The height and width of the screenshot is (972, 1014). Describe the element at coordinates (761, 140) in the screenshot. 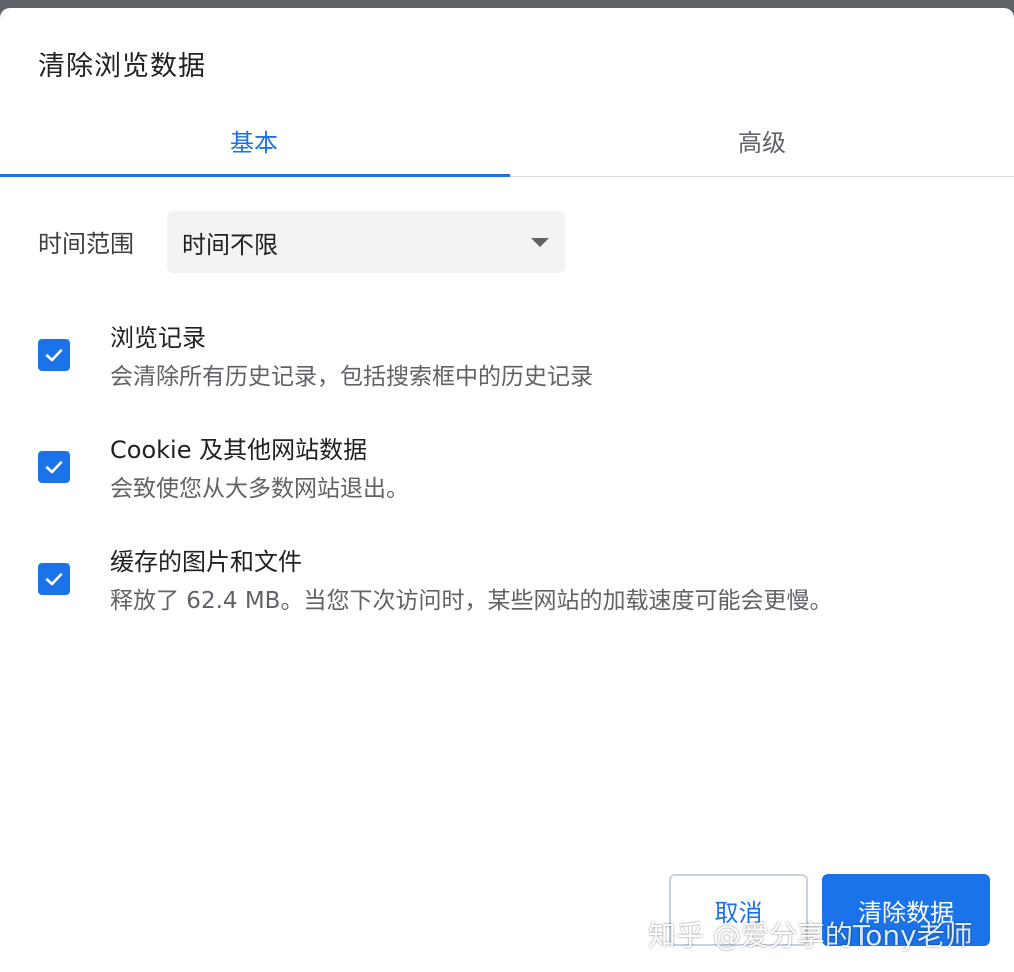

I see `tab-advanced: 高级` at that location.